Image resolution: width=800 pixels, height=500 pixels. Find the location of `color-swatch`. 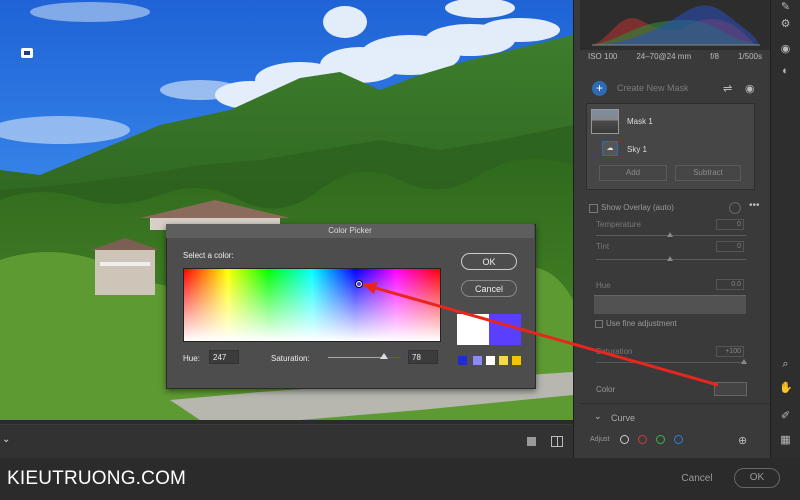

color-swatch is located at coordinates (730, 389).